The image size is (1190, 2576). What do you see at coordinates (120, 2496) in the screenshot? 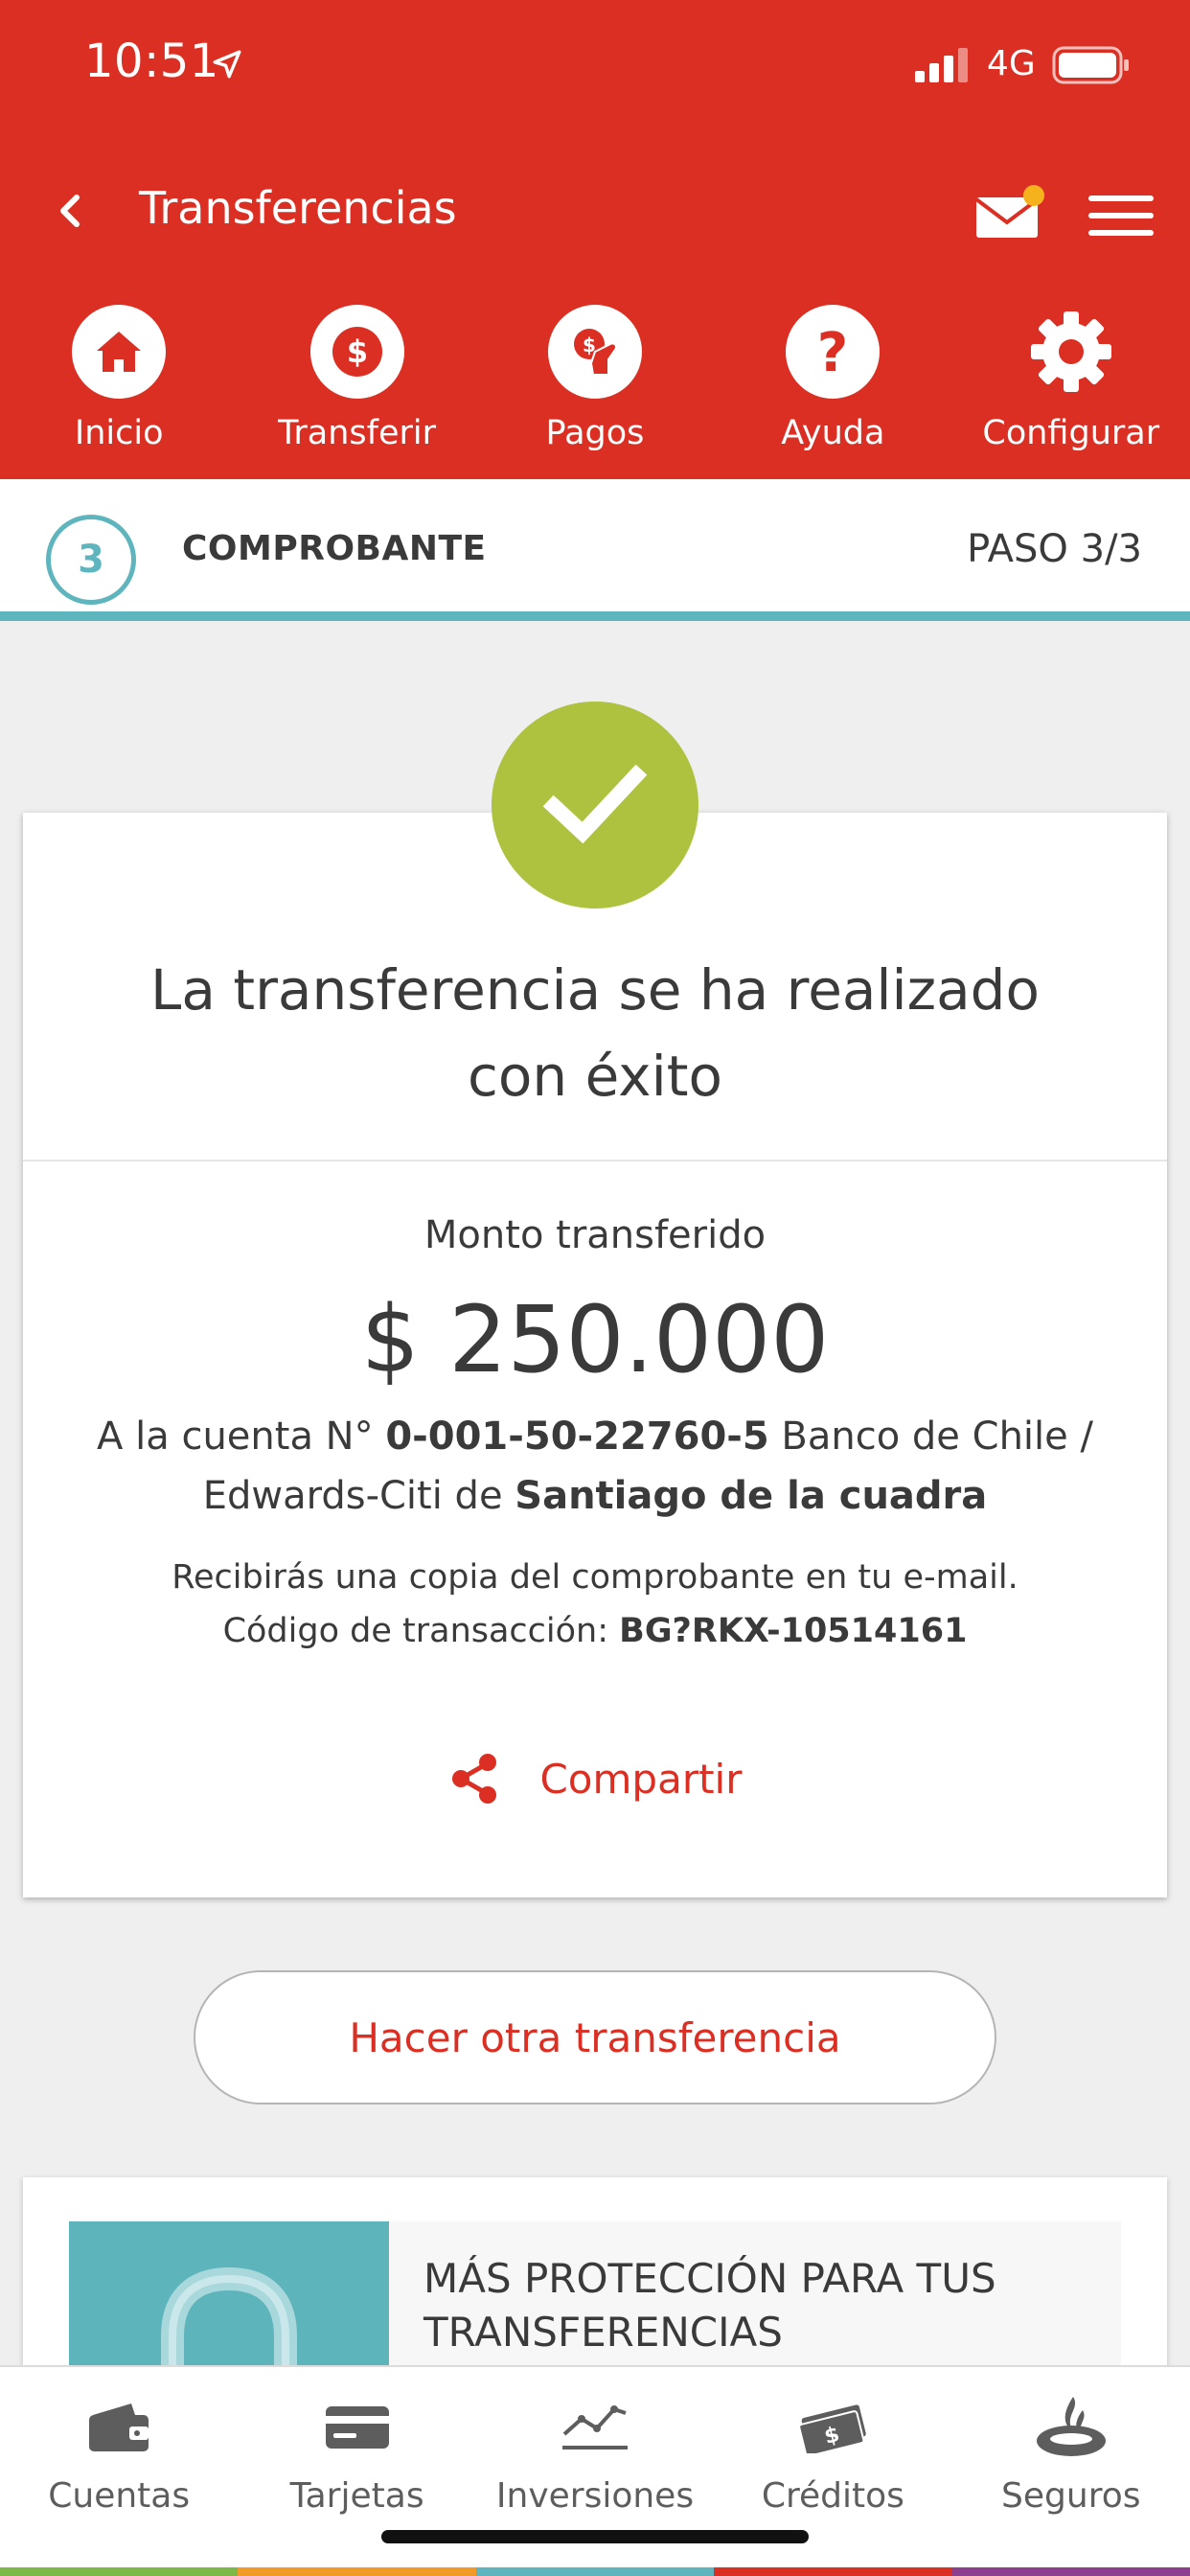
I see `tab-label: Cuentas` at bounding box center [120, 2496].